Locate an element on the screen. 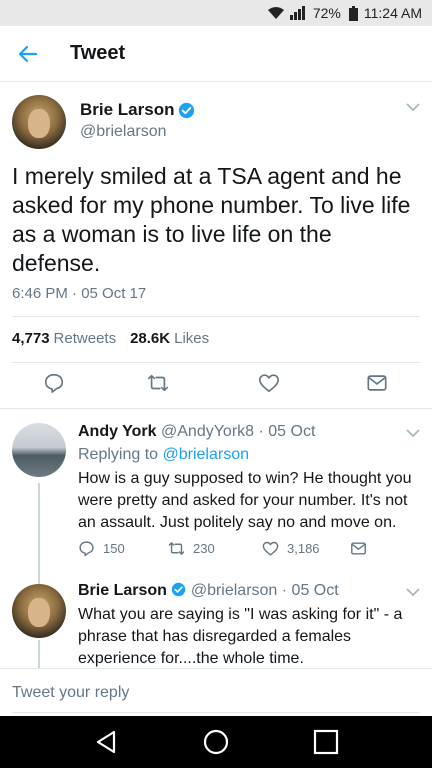 Image resolution: width=432 pixels, height=768 pixels. likes-count: 28.6K is located at coordinates (150, 338).